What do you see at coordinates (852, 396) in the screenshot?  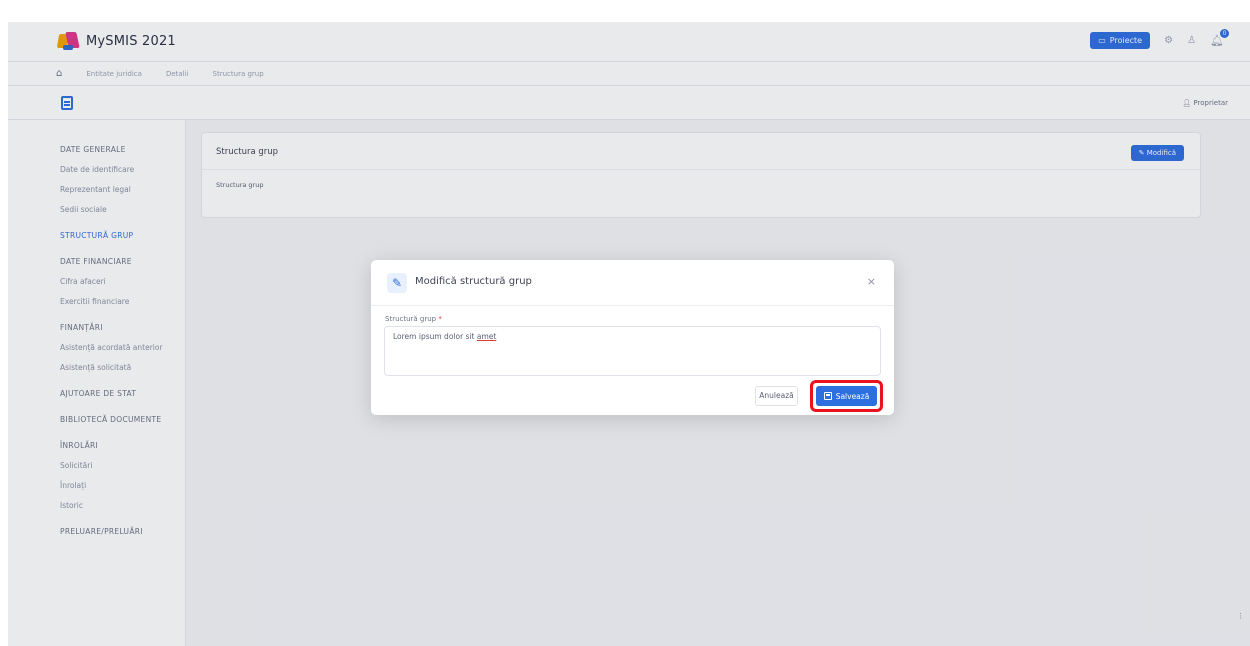 I see `save-button-label: Salvează` at bounding box center [852, 396].